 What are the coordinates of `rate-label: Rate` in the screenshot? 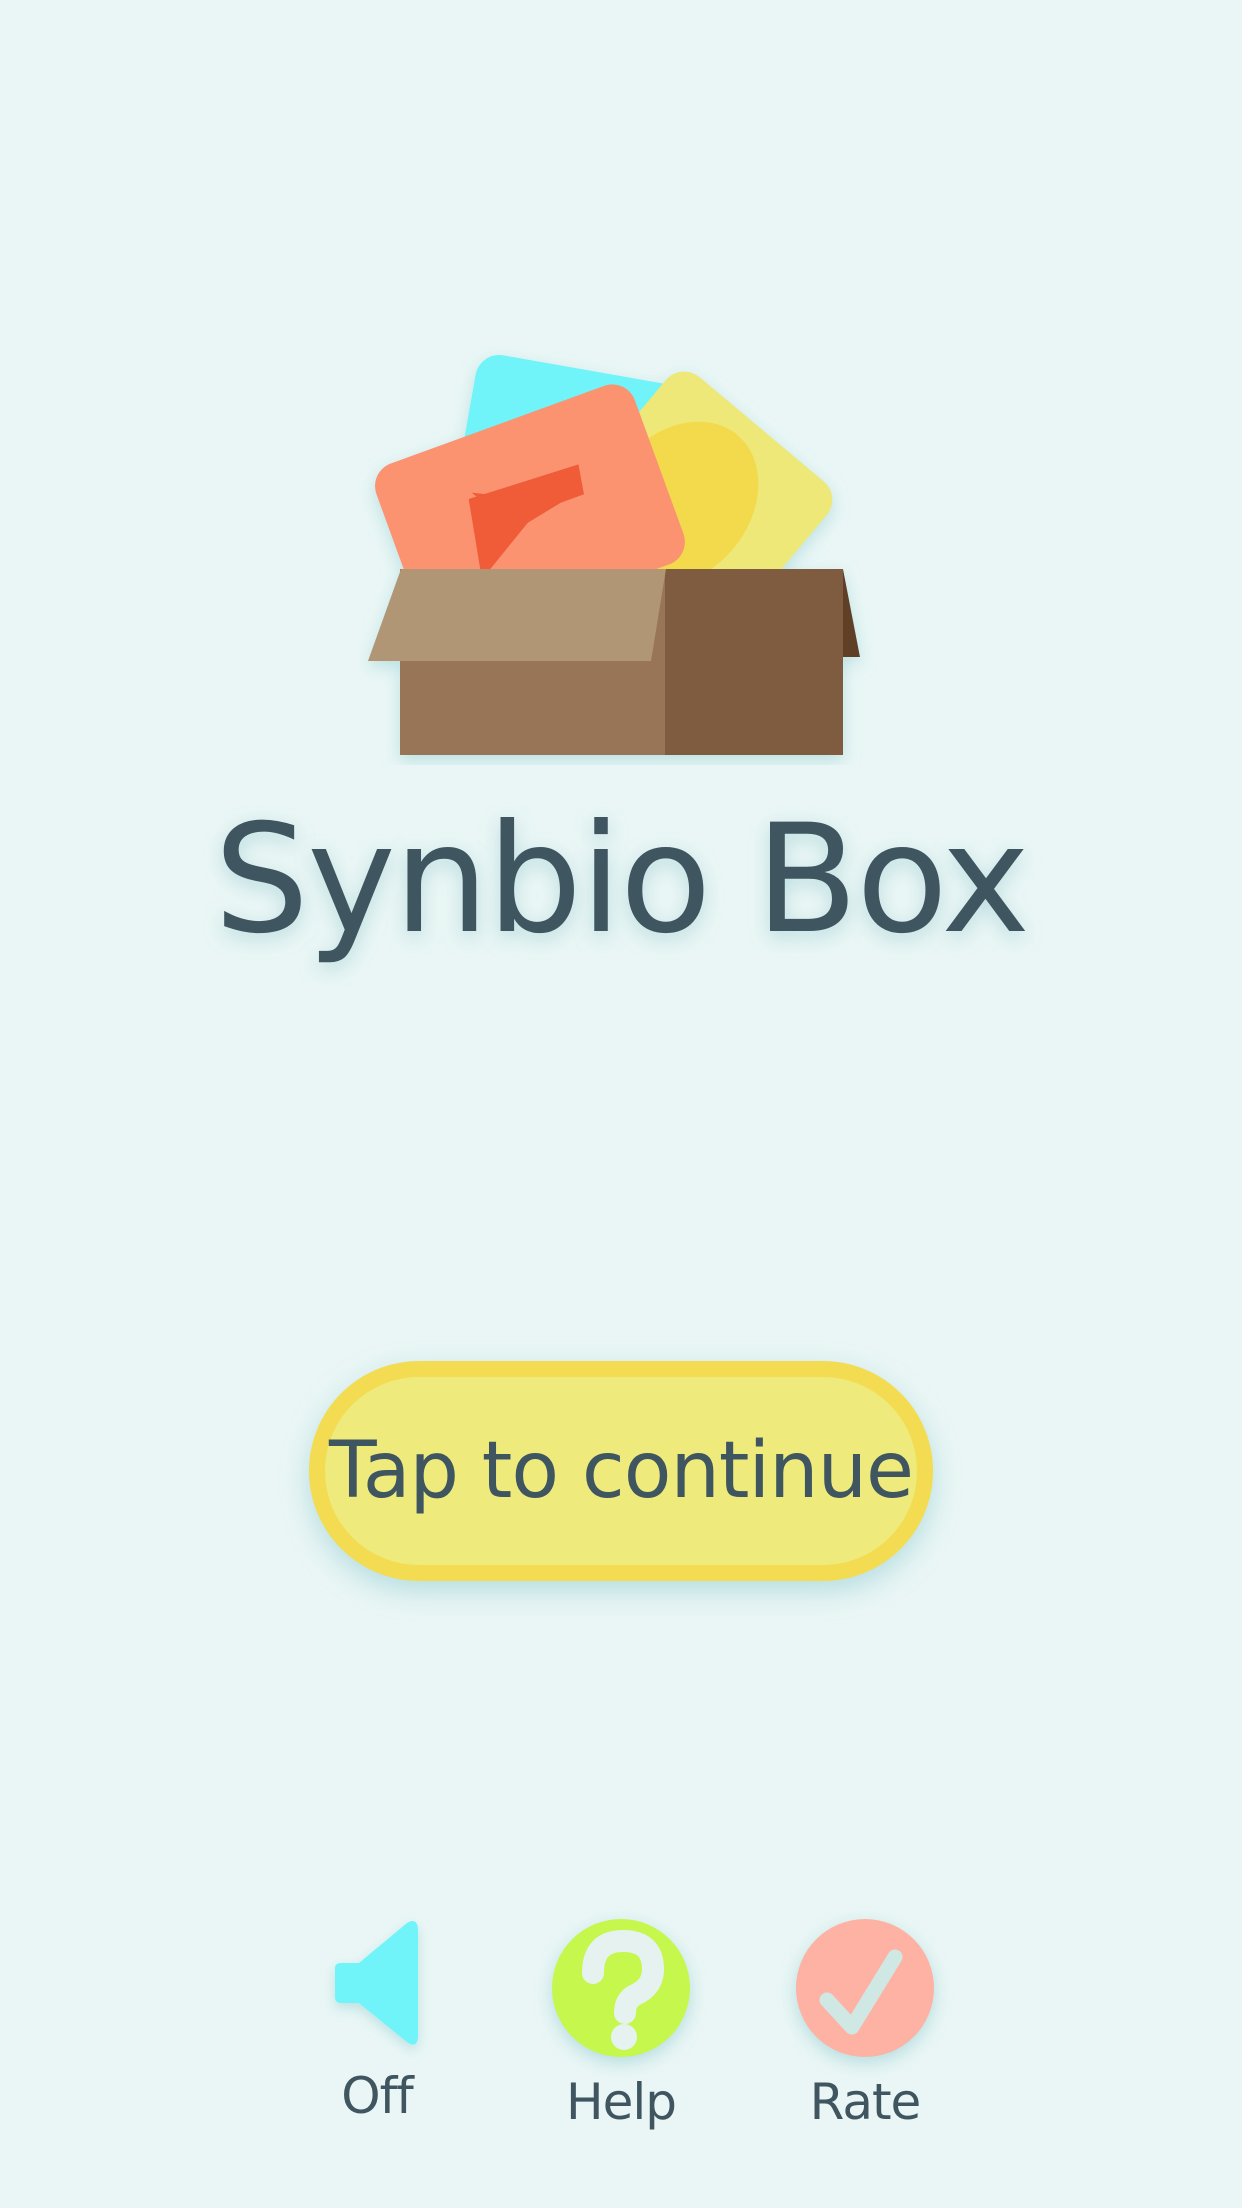 It's located at (865, 2102).